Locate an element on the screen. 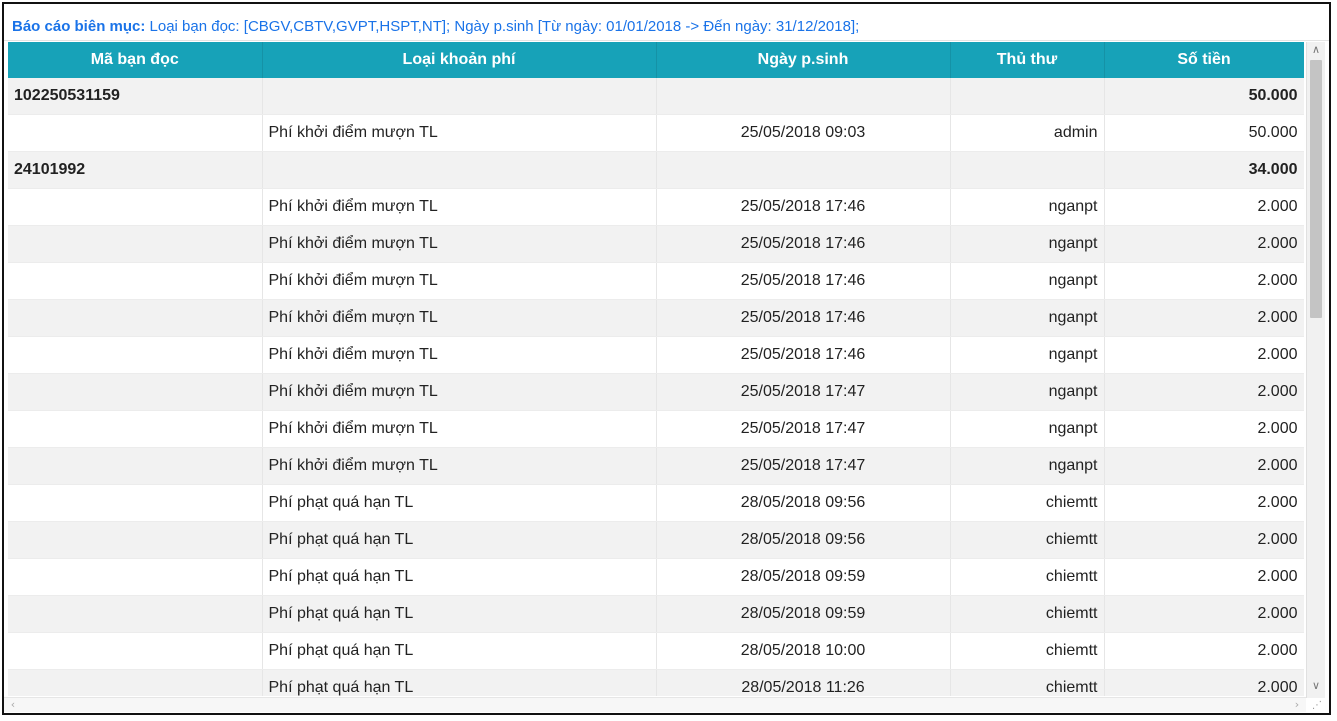  cell-ma-ban-doc: 24101992 is located at coordinates (135, 170).